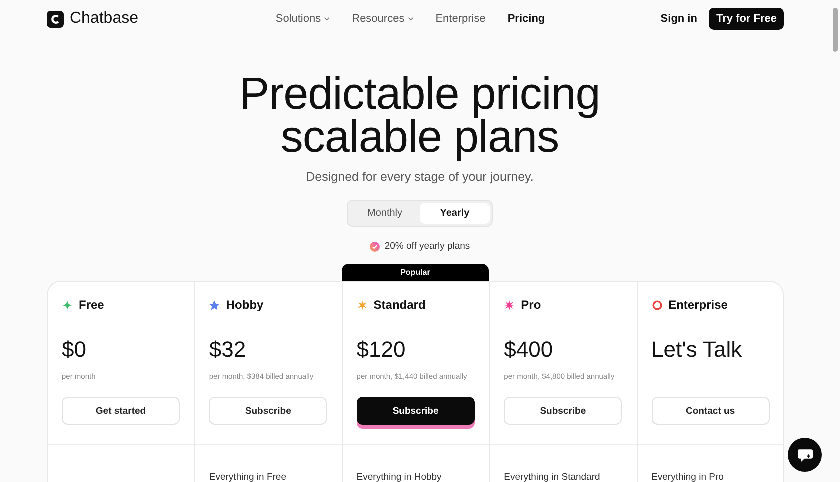  What do you see at coordinates (383, 19) in the screenshot?
I see `nav-link: Resources` at bounding box center [383, 19].